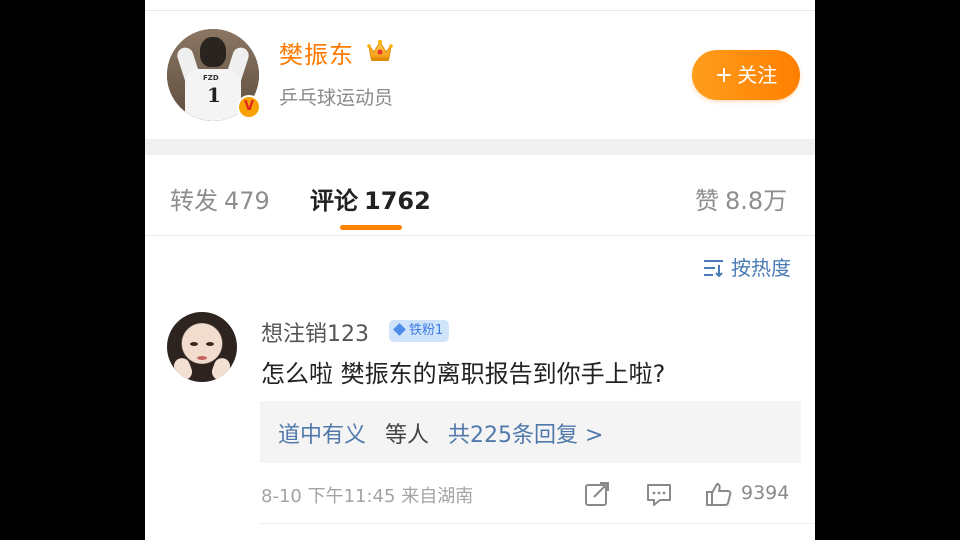 This screenshot has height=540, width=960. Describe the element at coordinates (713, 268) in the screenshot. I see `sort-icon` at that location.